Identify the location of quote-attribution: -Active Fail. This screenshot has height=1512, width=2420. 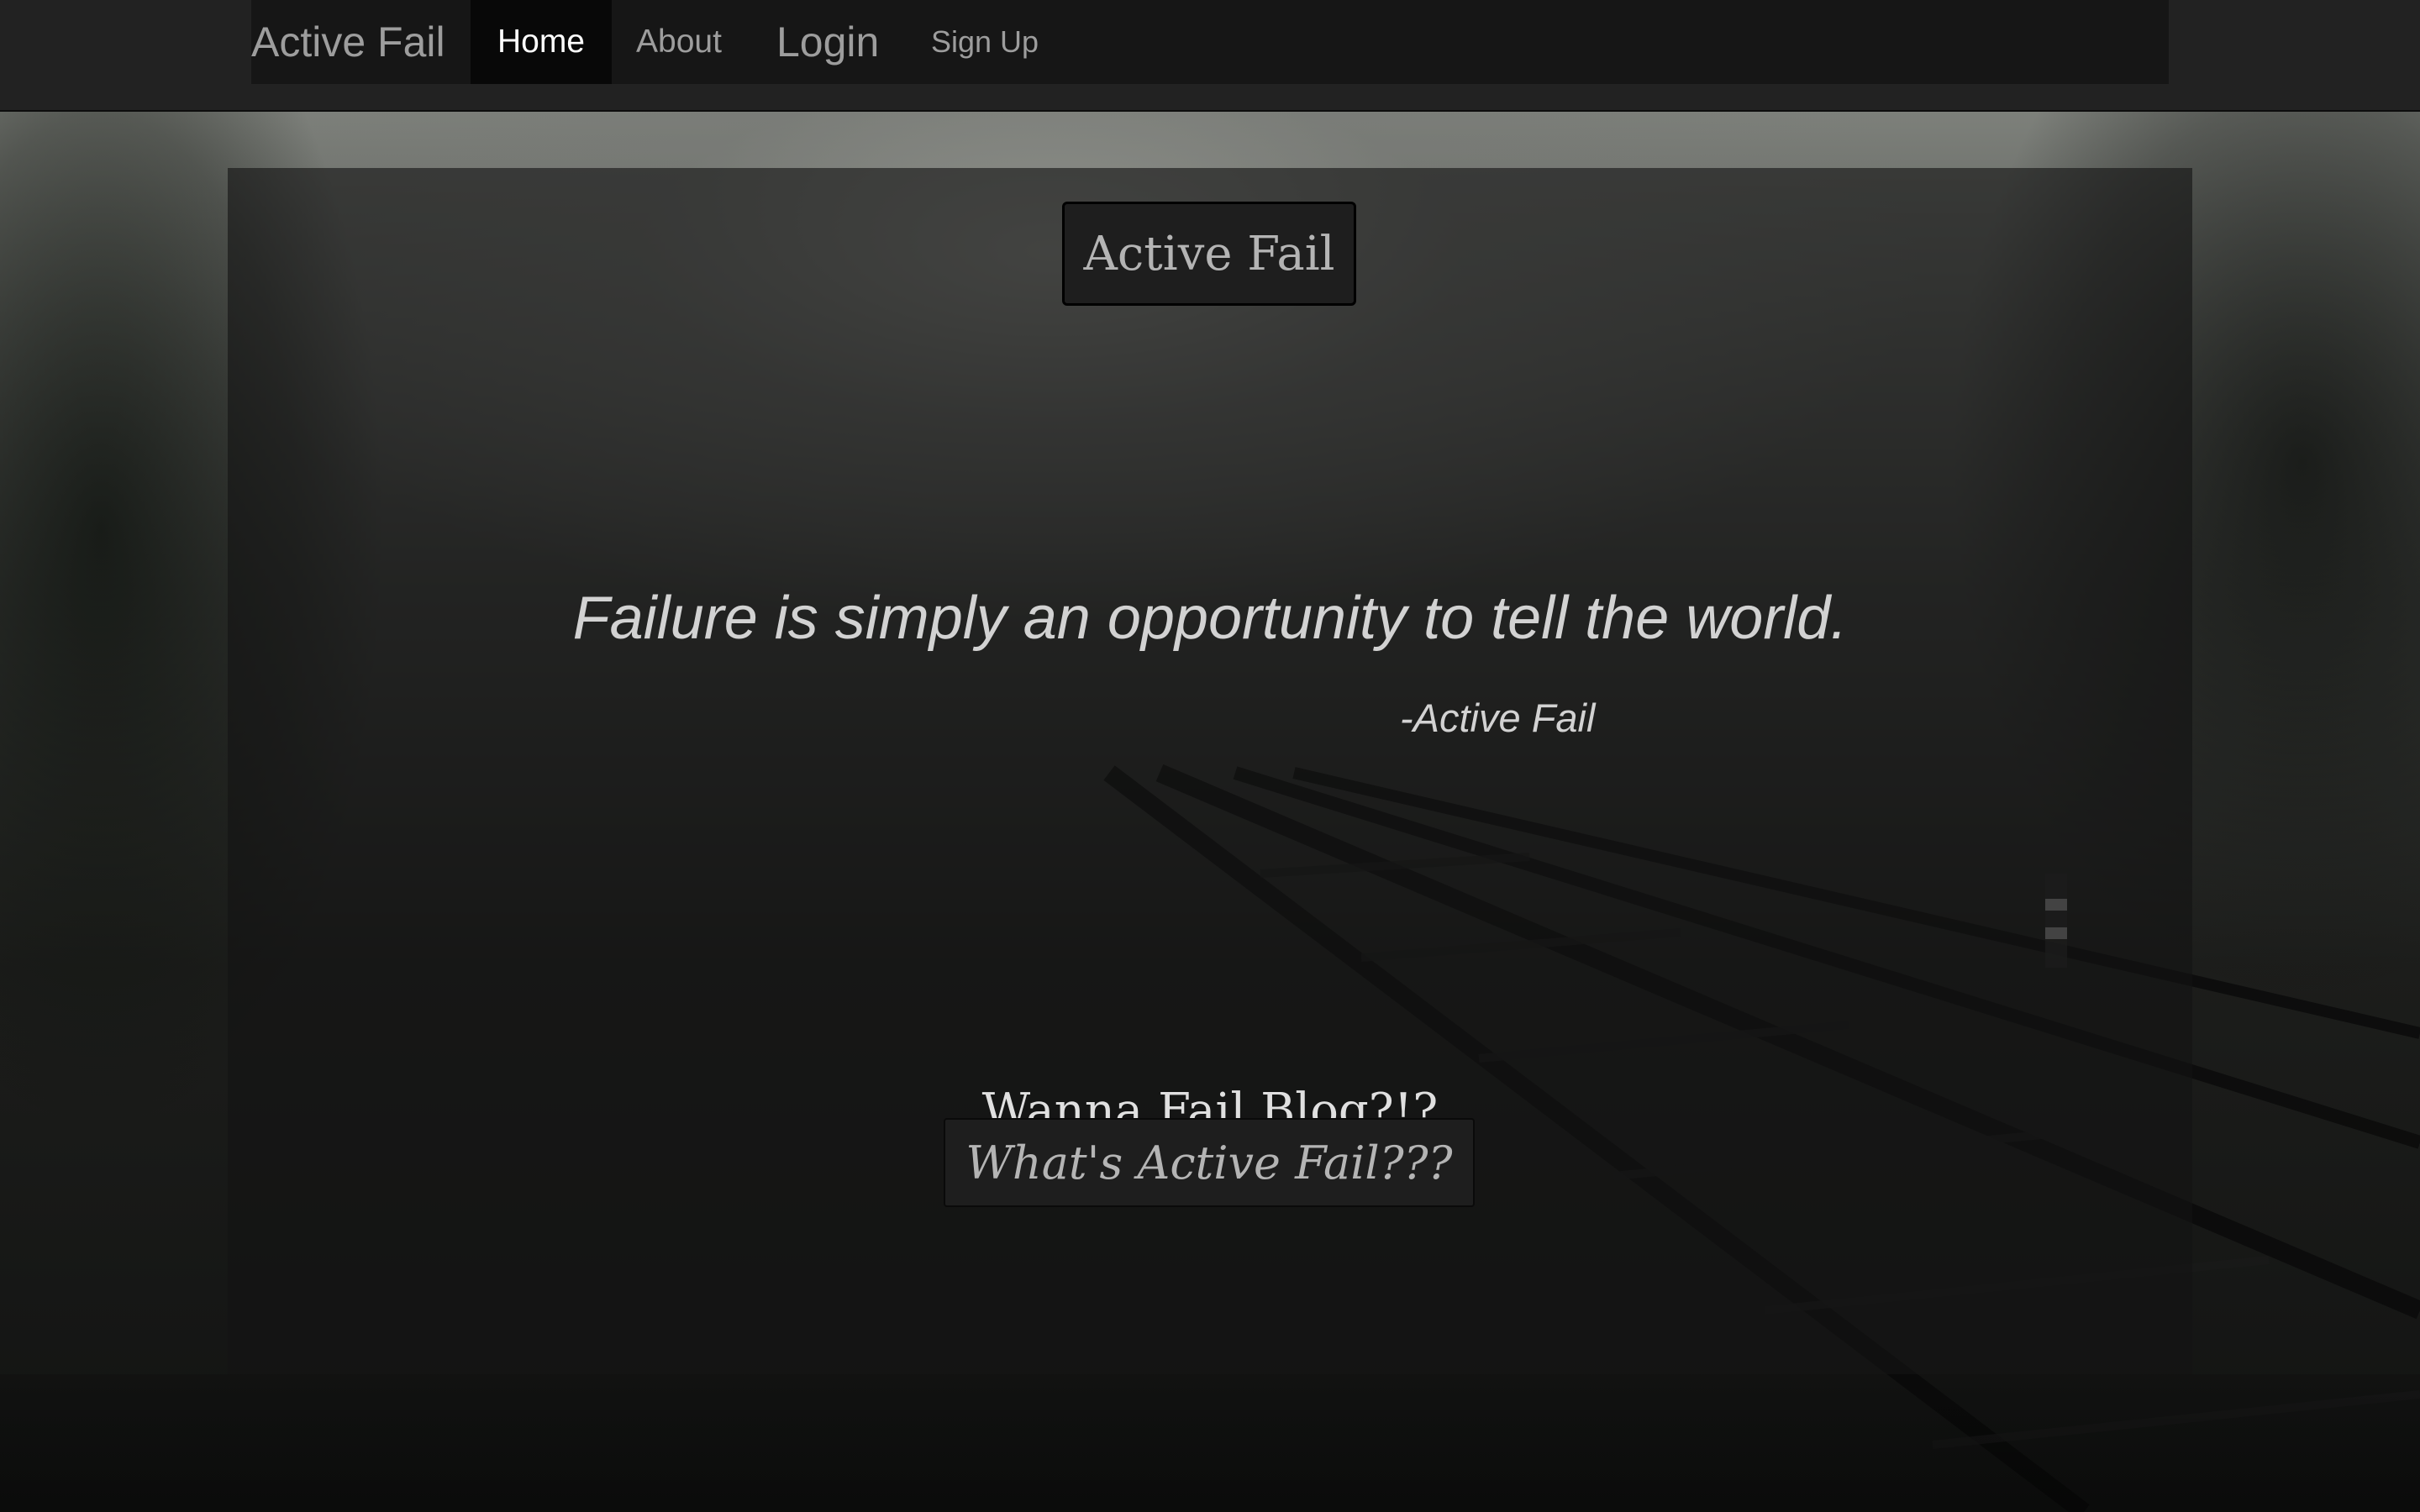
(1498, 718).